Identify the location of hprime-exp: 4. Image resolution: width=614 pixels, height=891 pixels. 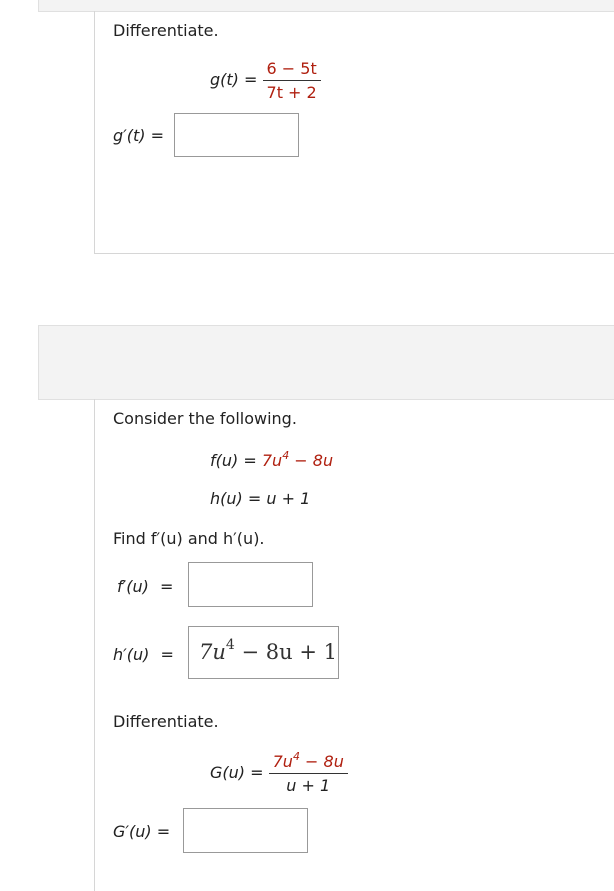
(230, 645).